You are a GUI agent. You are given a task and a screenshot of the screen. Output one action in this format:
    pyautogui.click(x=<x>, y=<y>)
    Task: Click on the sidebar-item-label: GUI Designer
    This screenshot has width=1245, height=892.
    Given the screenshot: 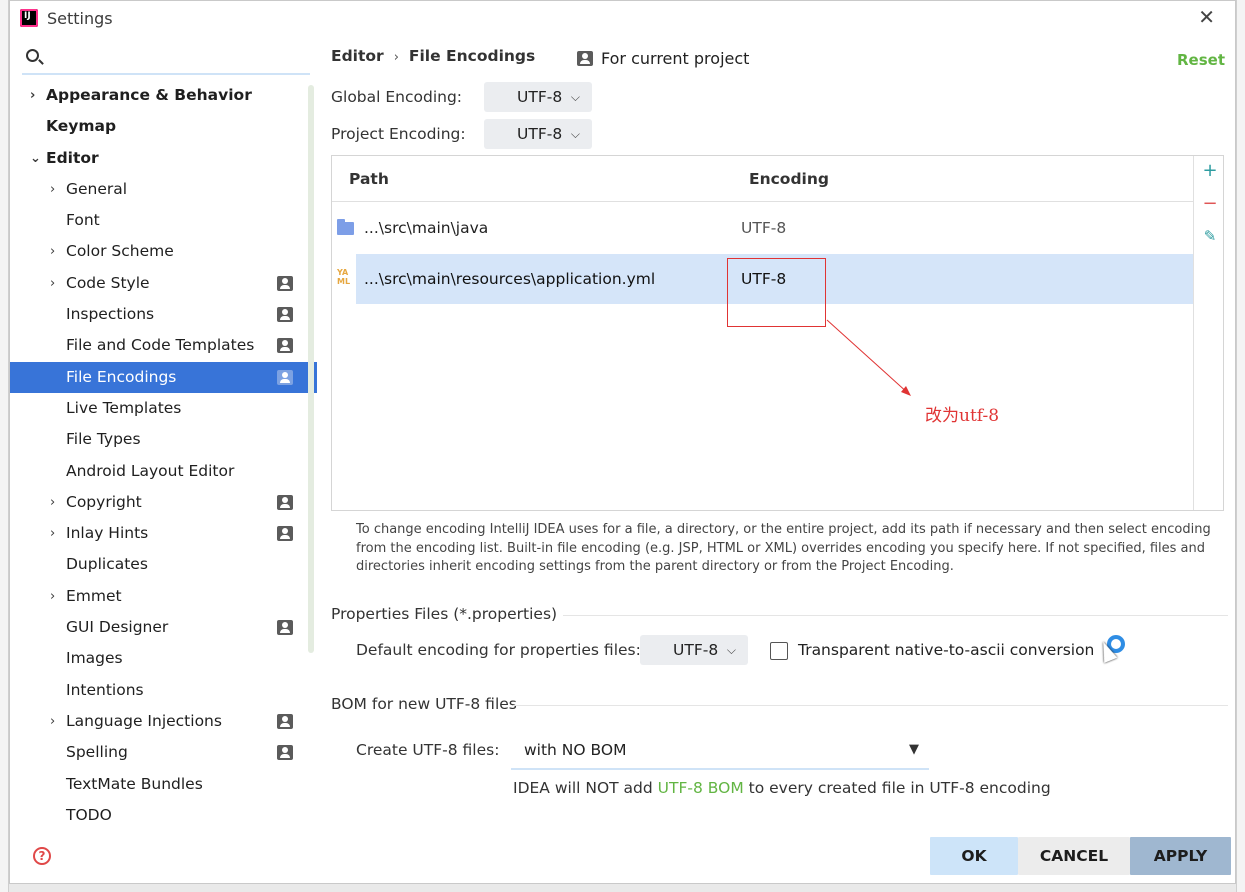 What is the action you would take?
    pyautogui.click(x=117, y=627)
    